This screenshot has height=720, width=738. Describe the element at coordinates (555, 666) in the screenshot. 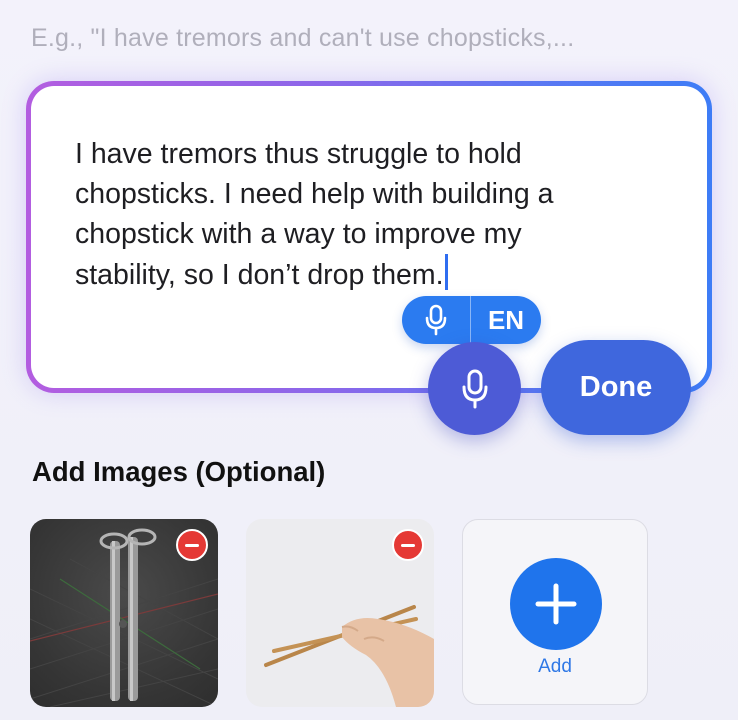

I see `add-image-label: Add` at that location.